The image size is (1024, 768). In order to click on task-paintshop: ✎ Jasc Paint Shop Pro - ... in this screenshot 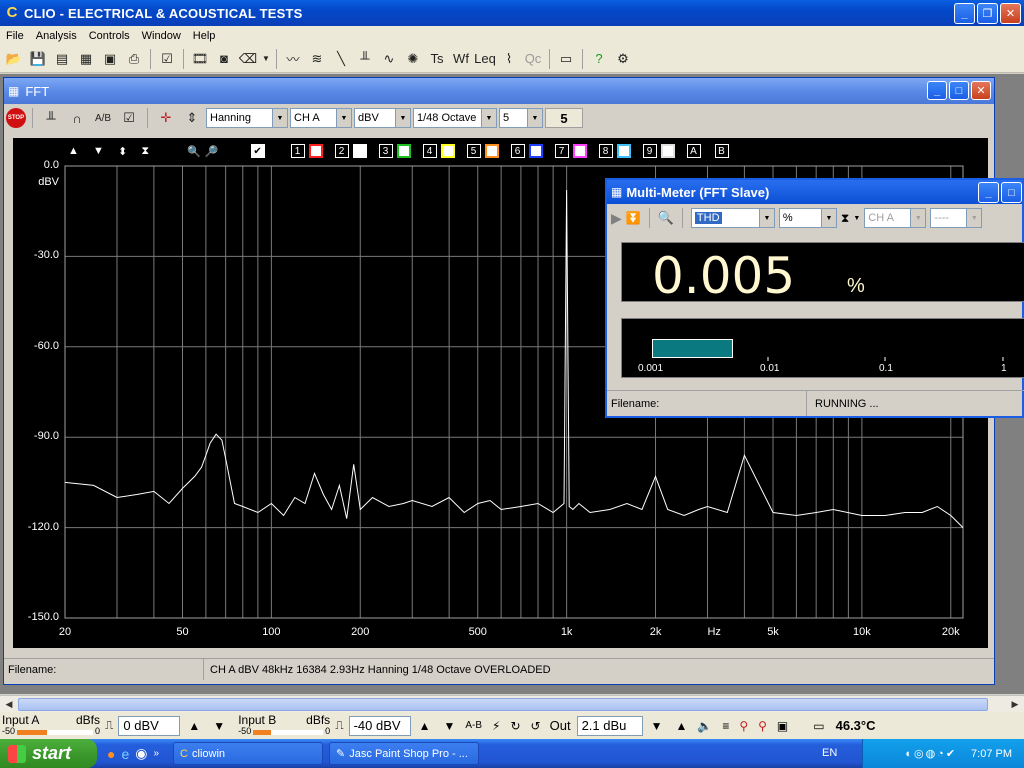, I will do `click(404, 753)`.